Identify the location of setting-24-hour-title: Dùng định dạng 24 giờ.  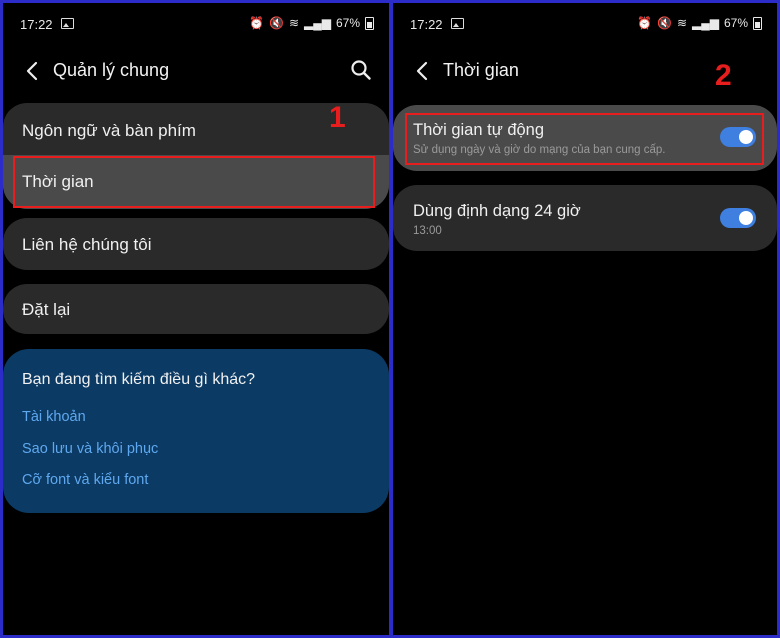
(497, 211).